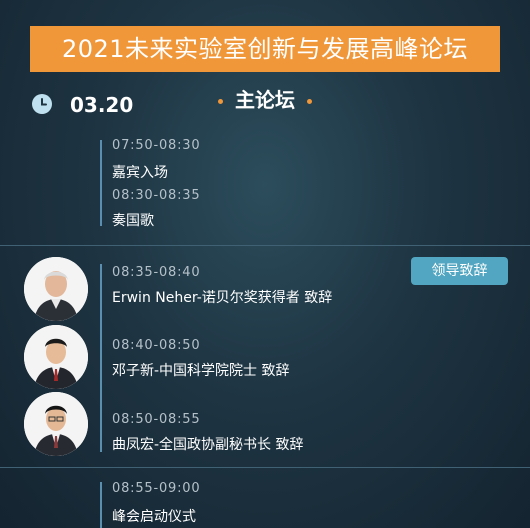 The height and width of the screenshot is (528, 530). What do you see at coordinates (156, 272) in the screenshot?
I see `agenda-time: 08:35-08:40` at bounding box center [156, 272].